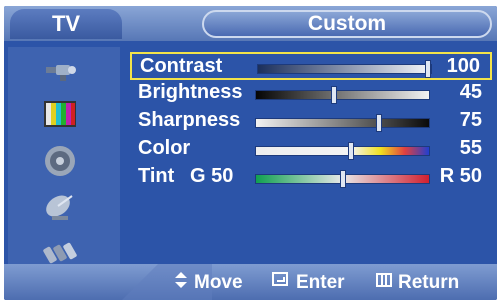  I want to click on contrast-row: Contrast 100, so click(311, 66).